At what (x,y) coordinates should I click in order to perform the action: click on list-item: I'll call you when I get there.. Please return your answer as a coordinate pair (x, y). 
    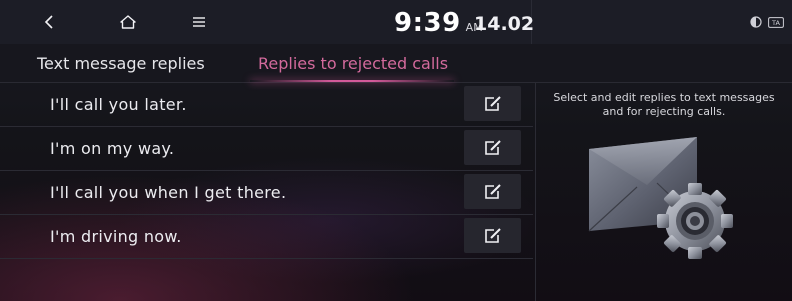
    Looking at the image, I should click on (266, 193).